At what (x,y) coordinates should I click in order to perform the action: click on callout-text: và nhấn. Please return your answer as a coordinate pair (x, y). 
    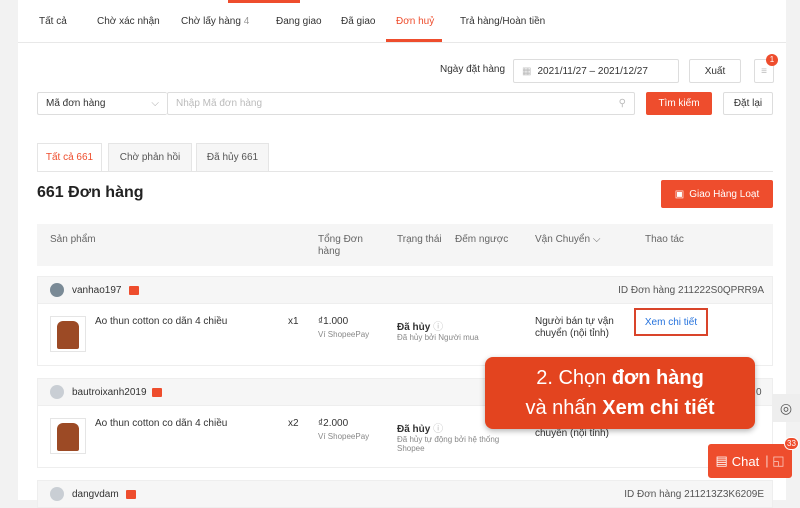
    Looking at the image, I should click on (564, 408).